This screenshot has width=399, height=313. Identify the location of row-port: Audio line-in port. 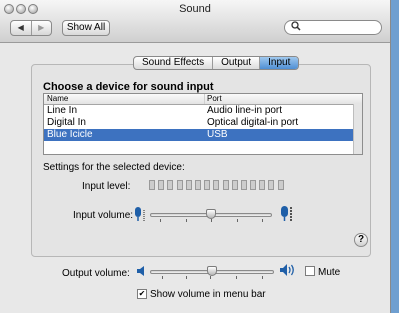
(245, 110).